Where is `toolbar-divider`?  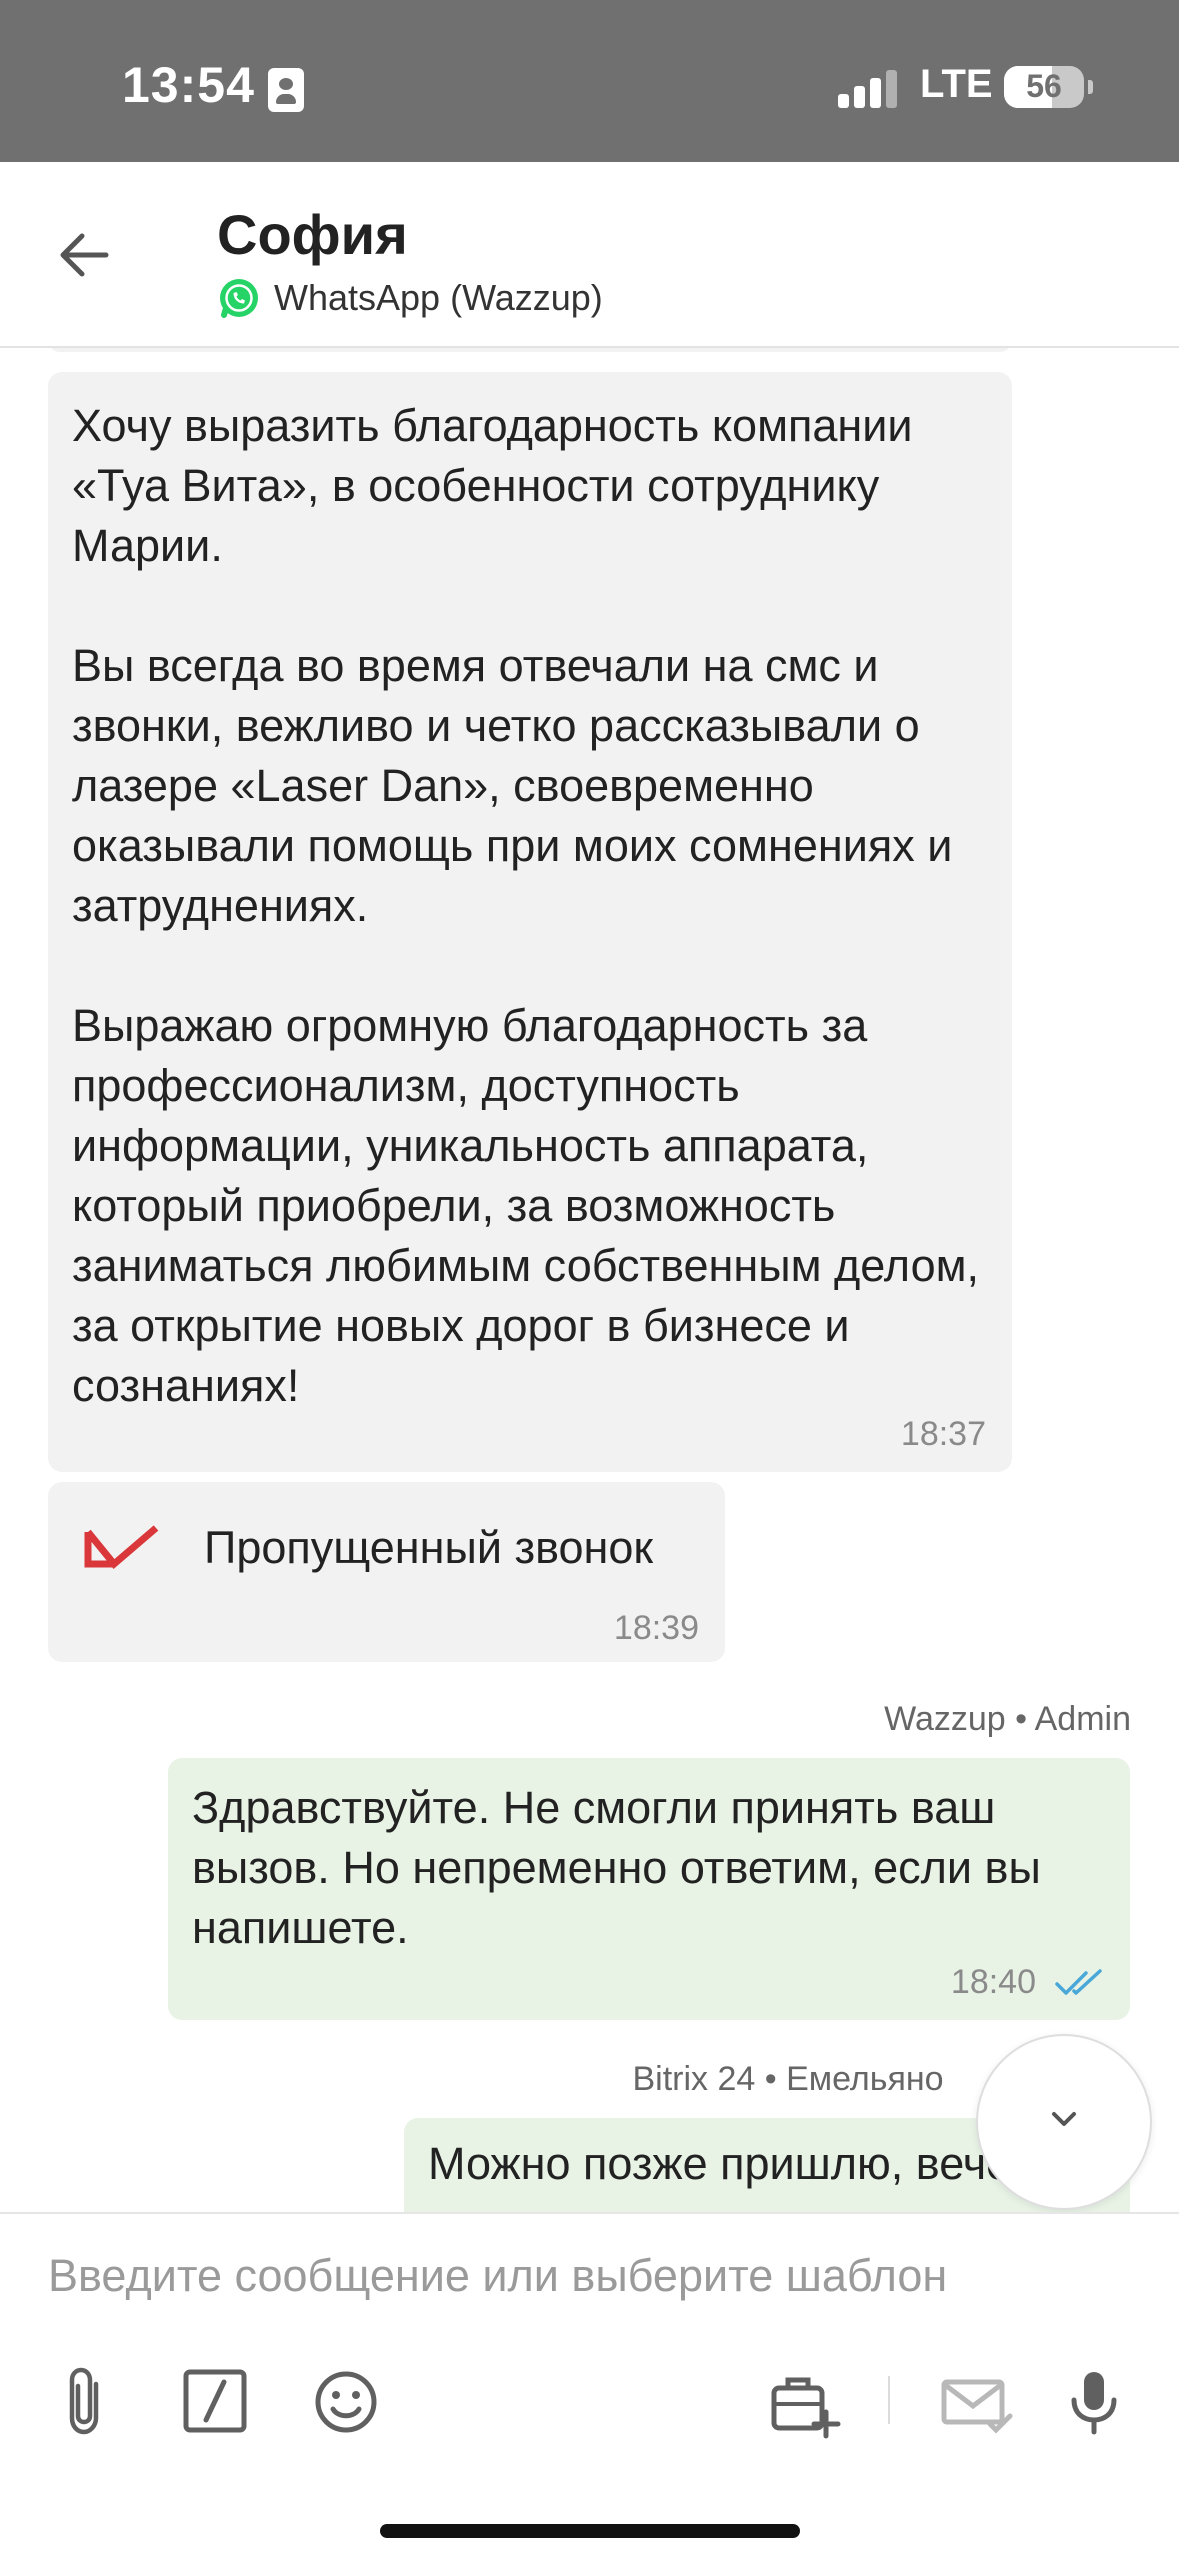
toolbar-divider is located at coordinates (889, 2400).